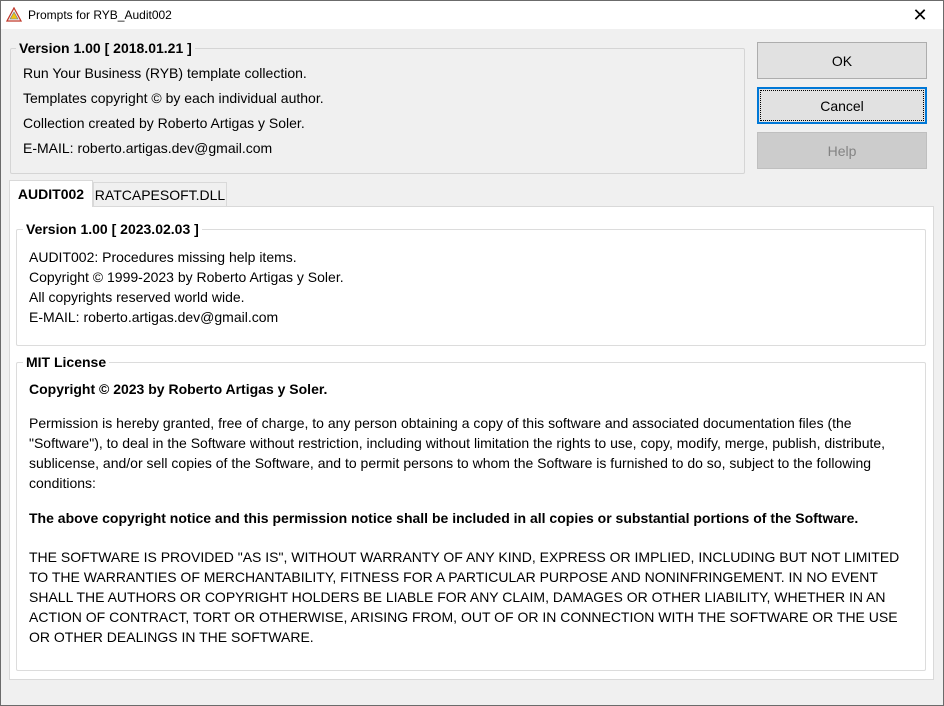 This screenshot has width=944, height=706. What do you see at coordinates (163, 257) in the screenshot?
I see `audit-description: AUDIT002: Procedures missing help items.` at bounding box center [163, 257].